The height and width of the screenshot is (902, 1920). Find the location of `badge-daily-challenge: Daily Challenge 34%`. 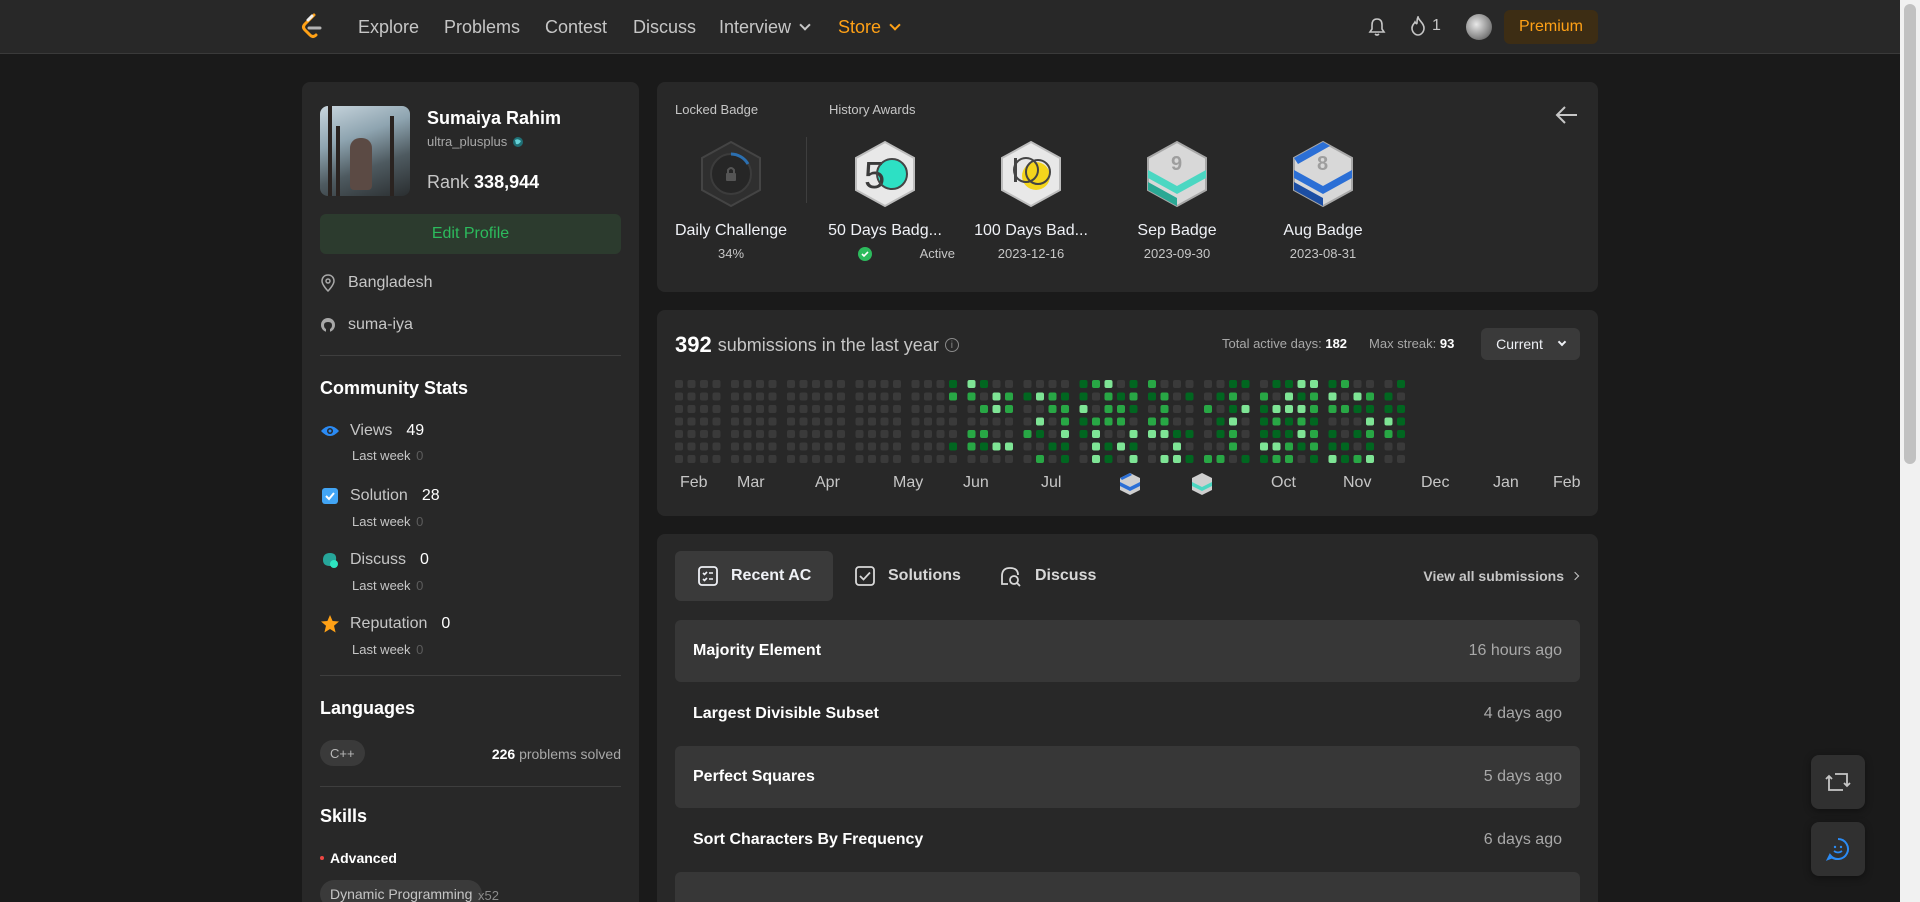

badge-daily-challenge: Daily Challenge 34% is located at coordinates (731, 200).